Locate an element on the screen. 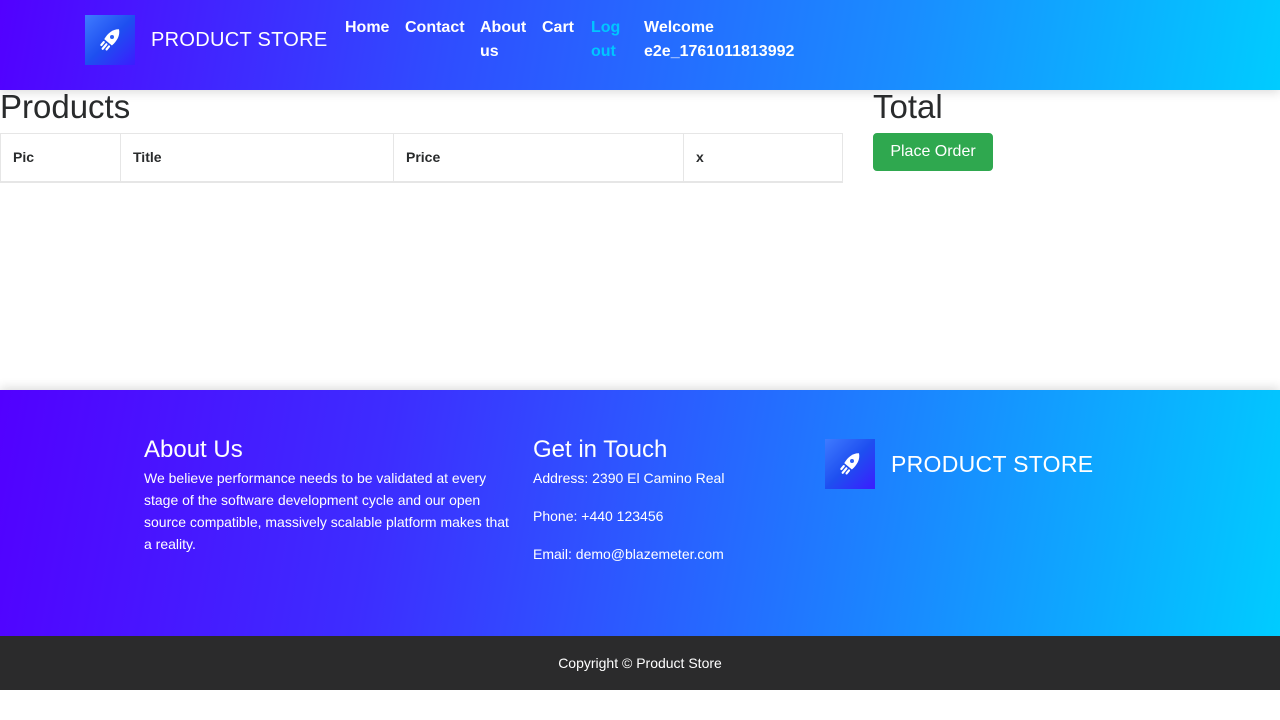 This screenshot has height=720, width=1280. welcome-user-text: Welcome e2e_1761011813992 is located at coordinates (719, 39).